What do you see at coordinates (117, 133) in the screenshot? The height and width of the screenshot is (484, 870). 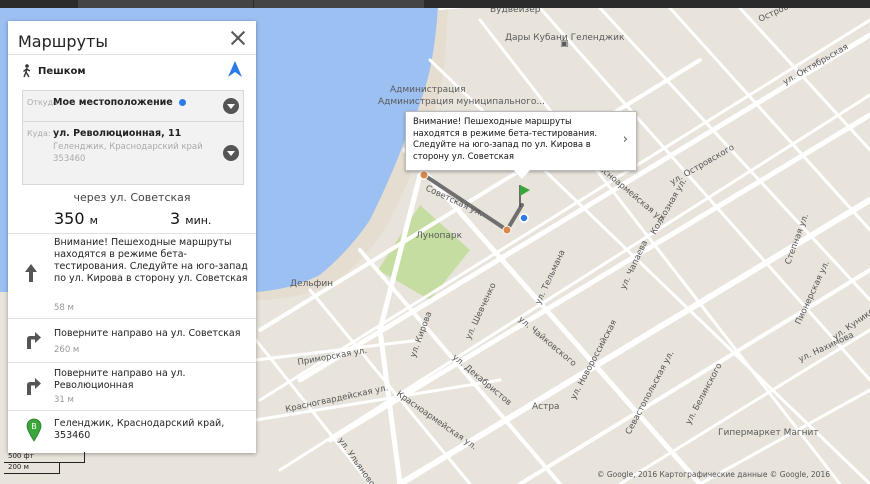 I see `to-field-value: ул. Революционная, 11` at bounding box center [117, 133].